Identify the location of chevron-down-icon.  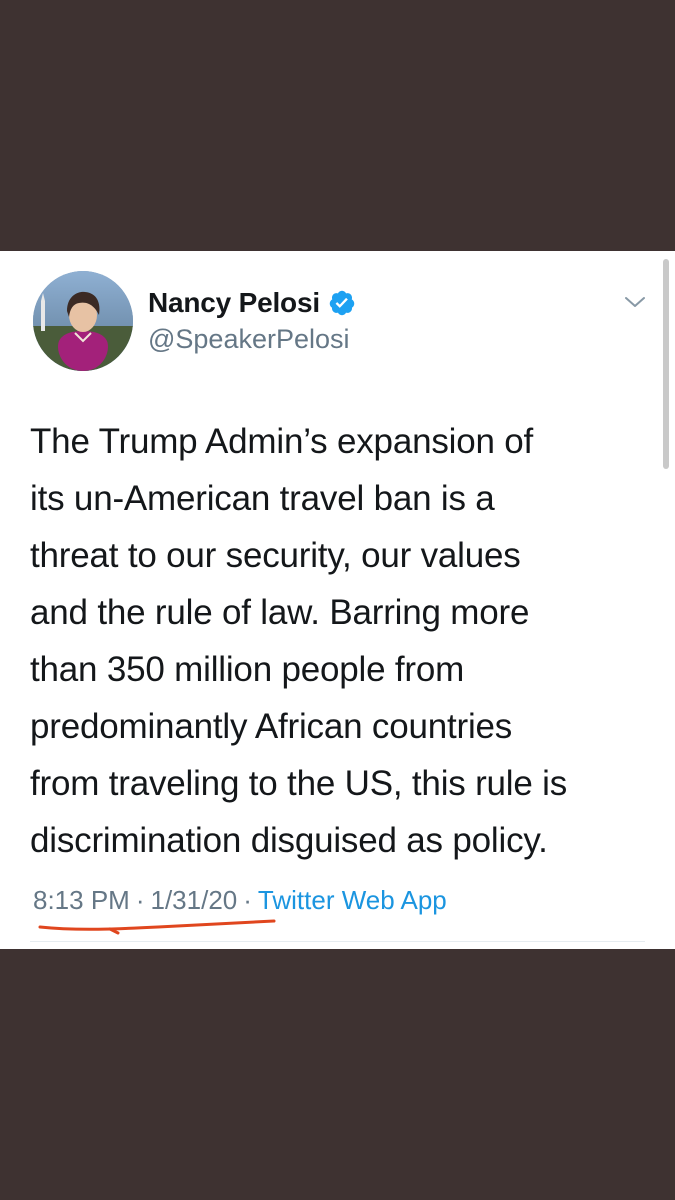
(635, 302).